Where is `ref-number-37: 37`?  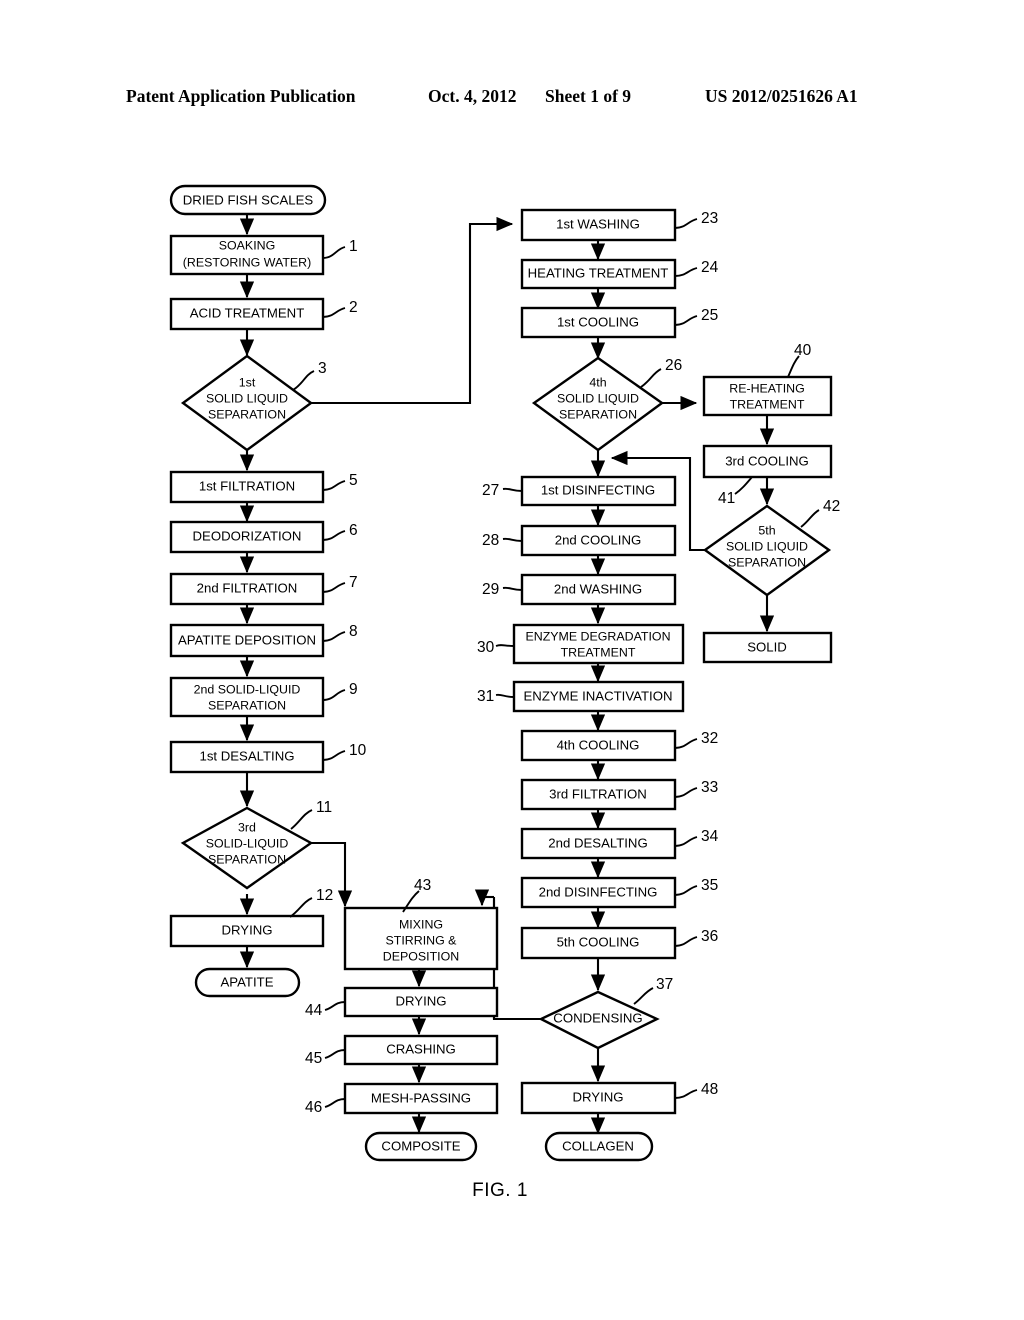
ref-number-37: 37 is located at coordinates (664, 984).